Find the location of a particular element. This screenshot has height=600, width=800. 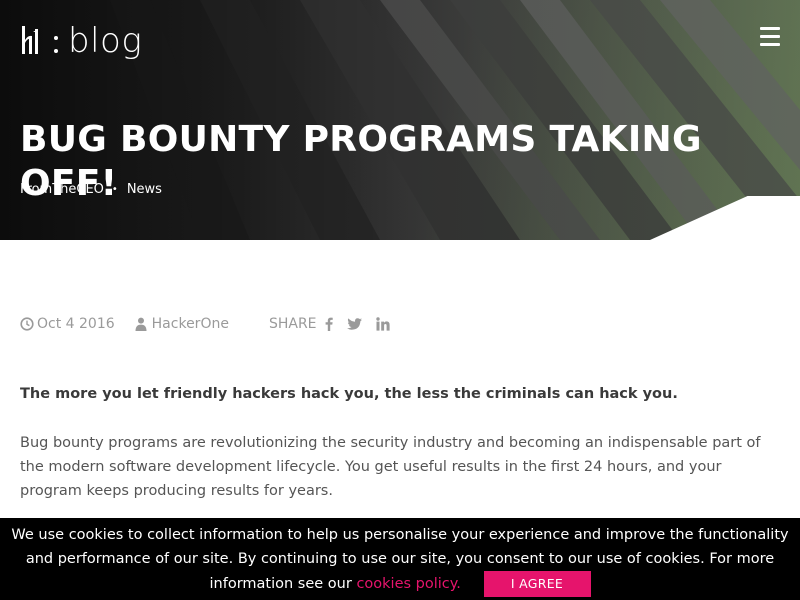

facebook-icon is located at coordinates (329, 324).